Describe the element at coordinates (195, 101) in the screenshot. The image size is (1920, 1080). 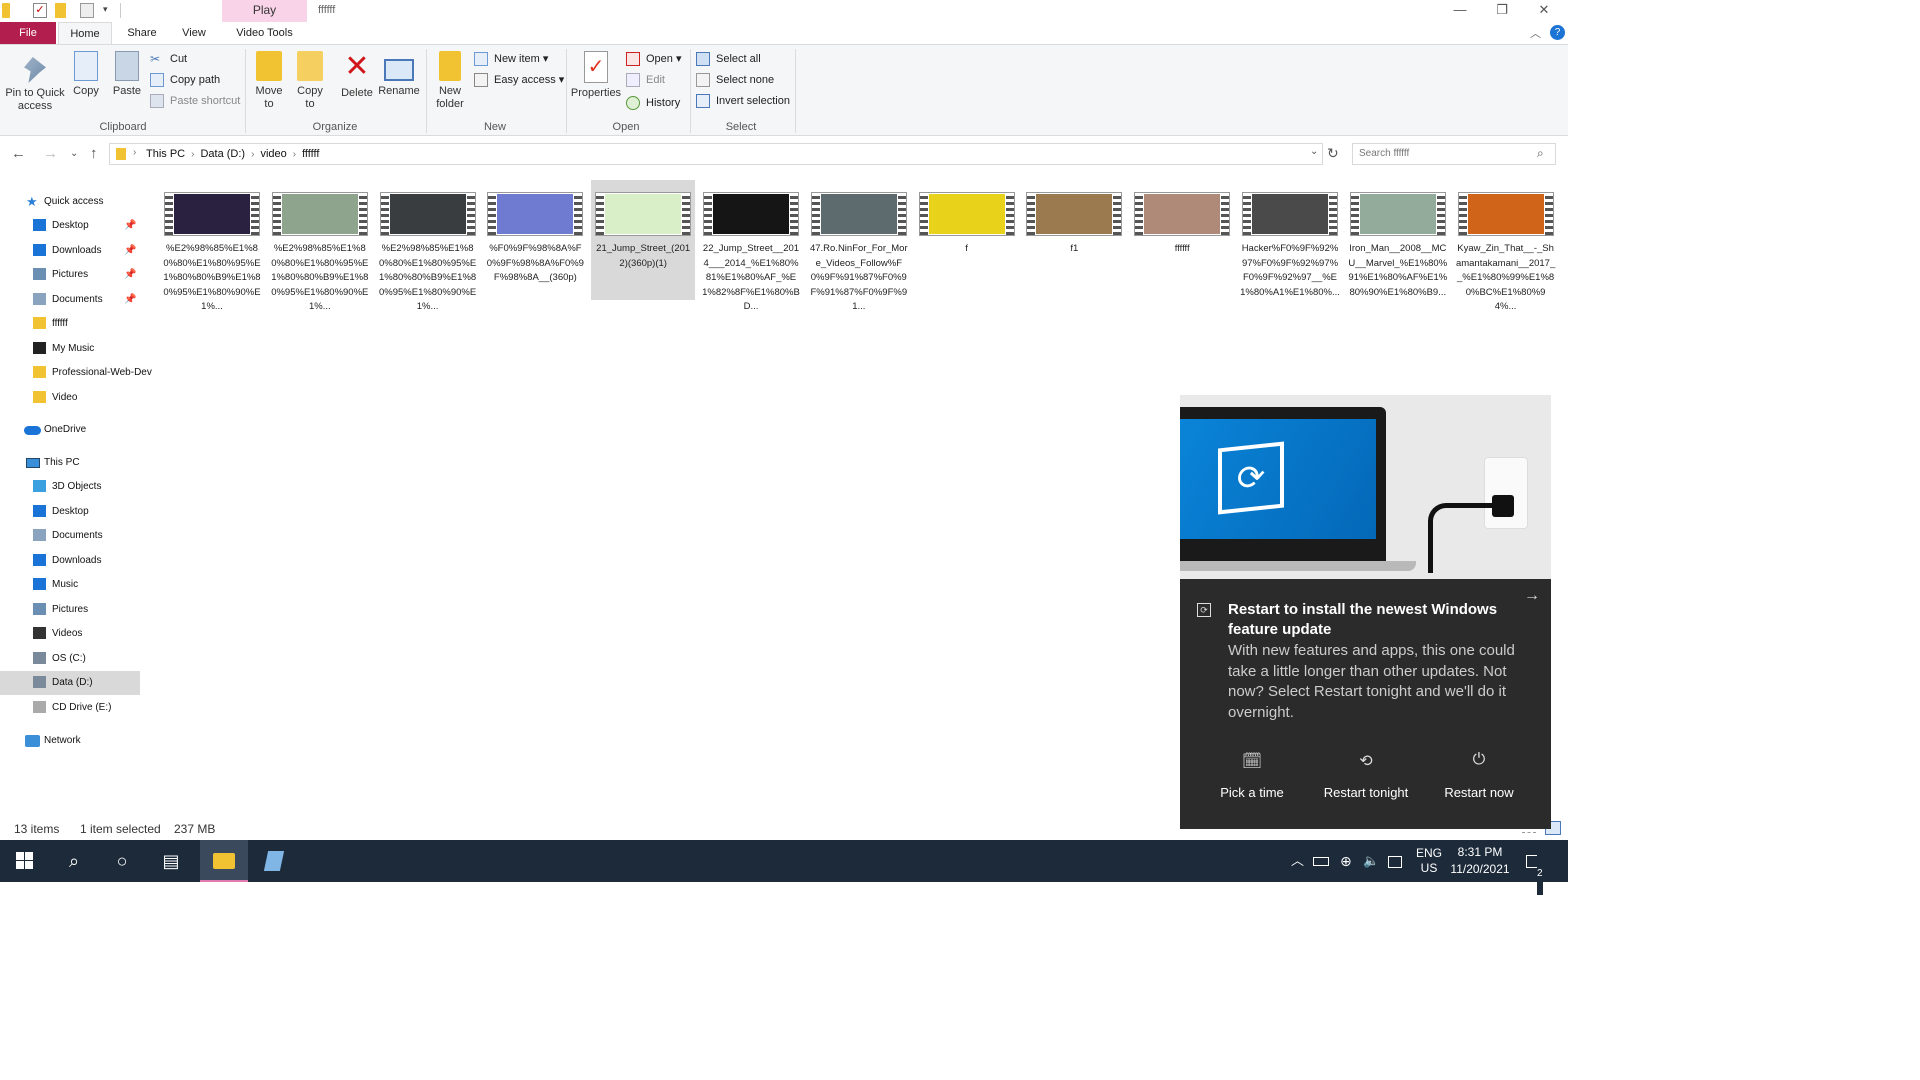
I see `paste-shortcut-button: Paste shortcut` at that location.